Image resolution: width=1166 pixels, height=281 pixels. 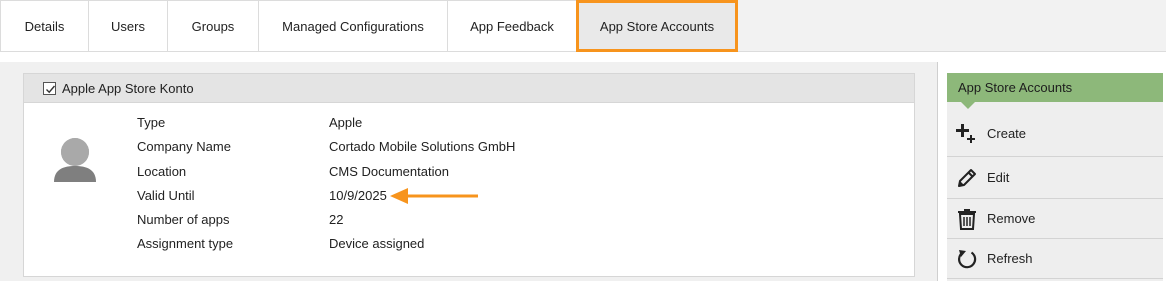 What do you see at coordinates (469, 88) in the screenshot?
I see `account-card-header: Apple App Store Konto` at bounding box center [469, 88].